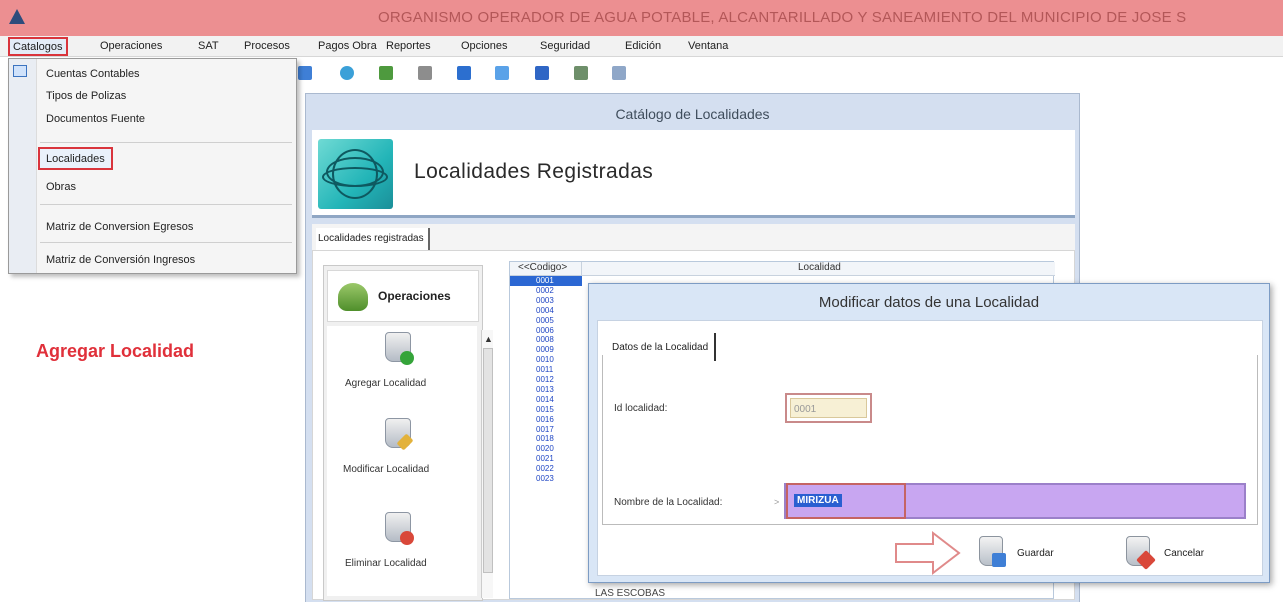  What do you see at coordinates (619, 73) in the screenshot?
I see `toolbar-print-icon` at bounding box center [619, 73].